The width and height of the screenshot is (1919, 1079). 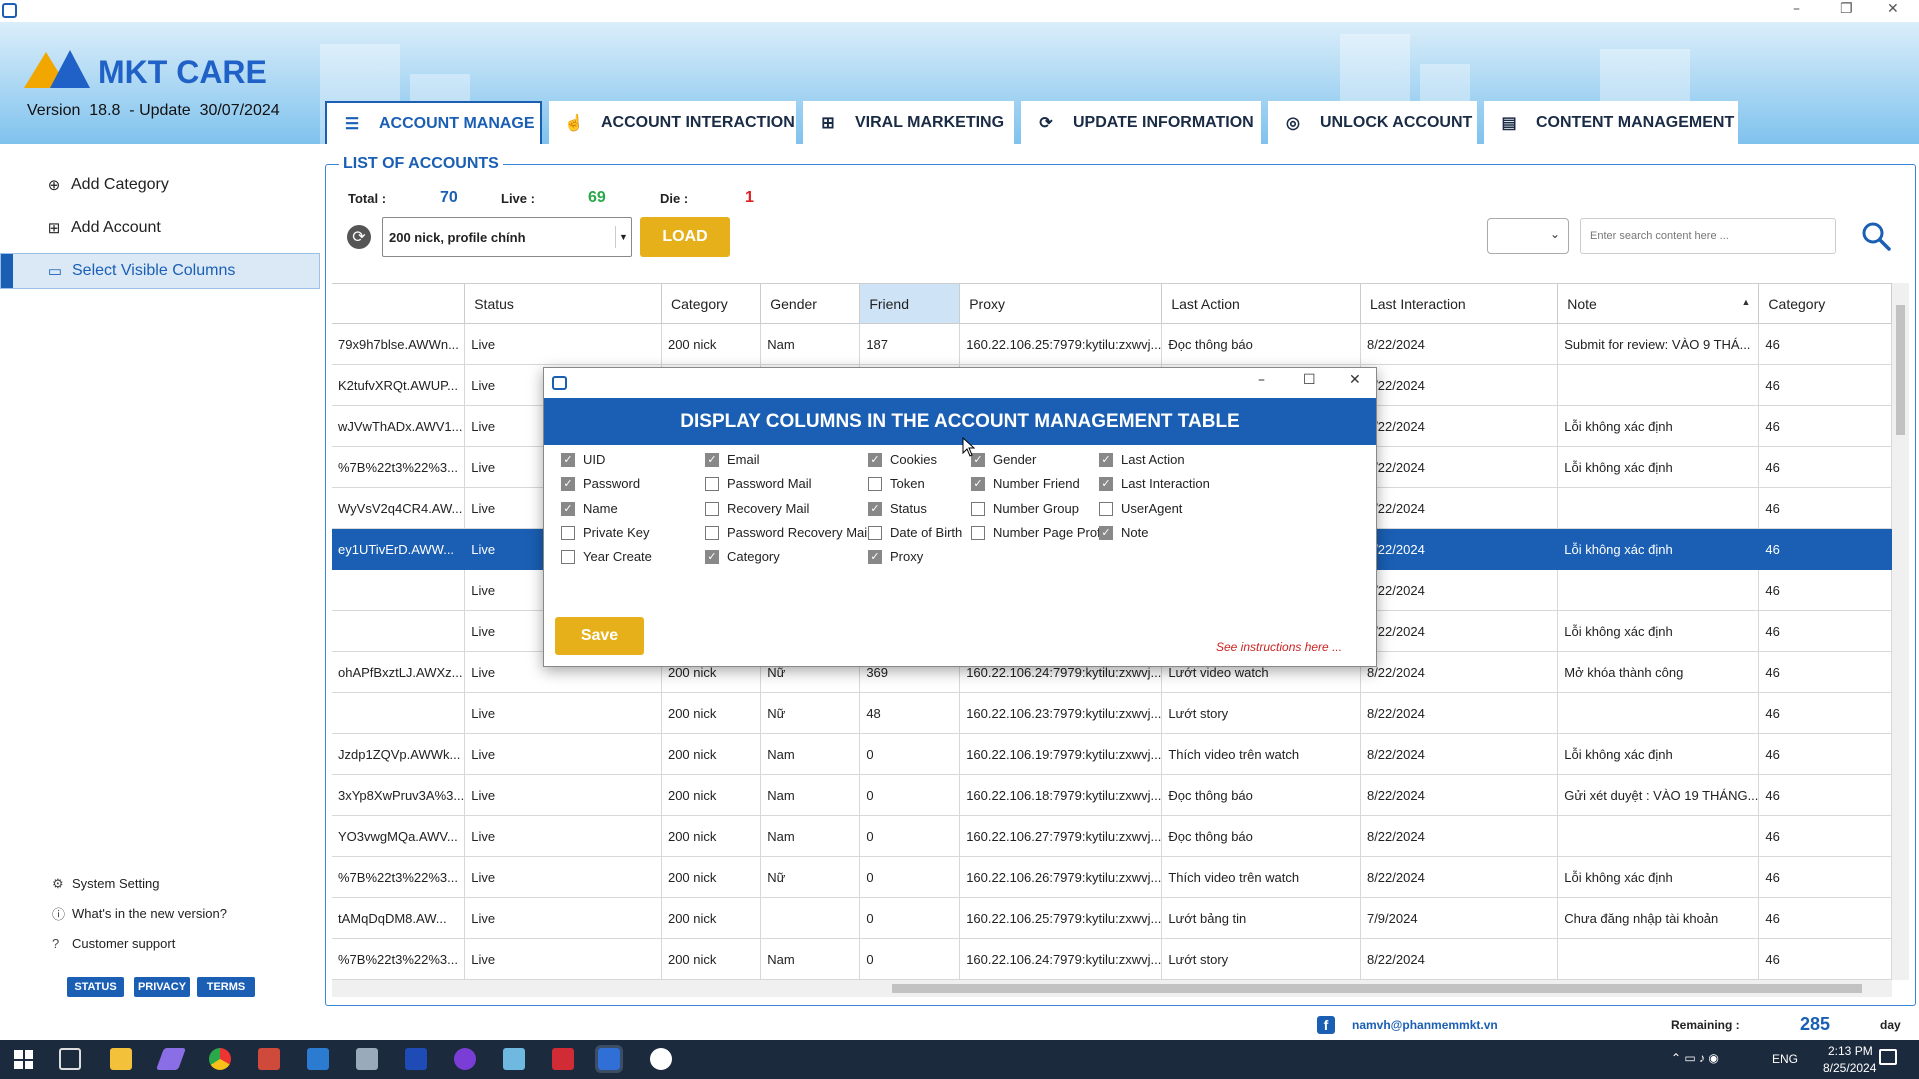 What do you see at coordinates (1876, 236) in the screenshot?
I see `search-icon` at bounding box center [1876, 236].